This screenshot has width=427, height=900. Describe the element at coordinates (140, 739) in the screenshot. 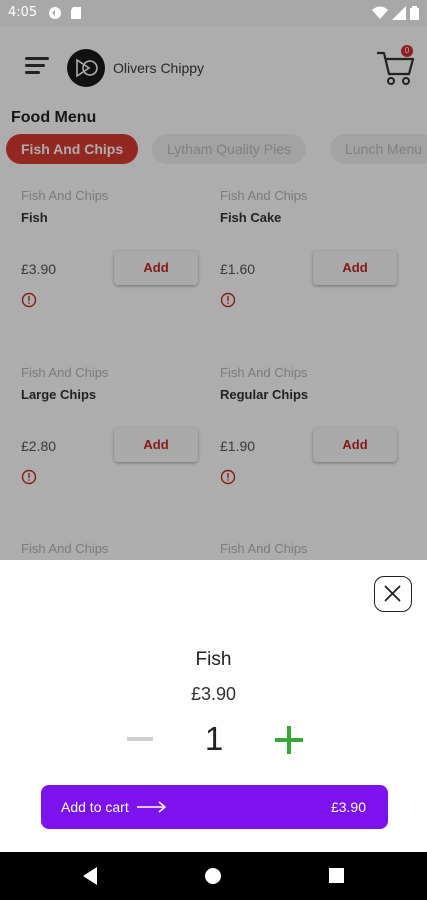

I see `decrease-quantity-button` at that location.